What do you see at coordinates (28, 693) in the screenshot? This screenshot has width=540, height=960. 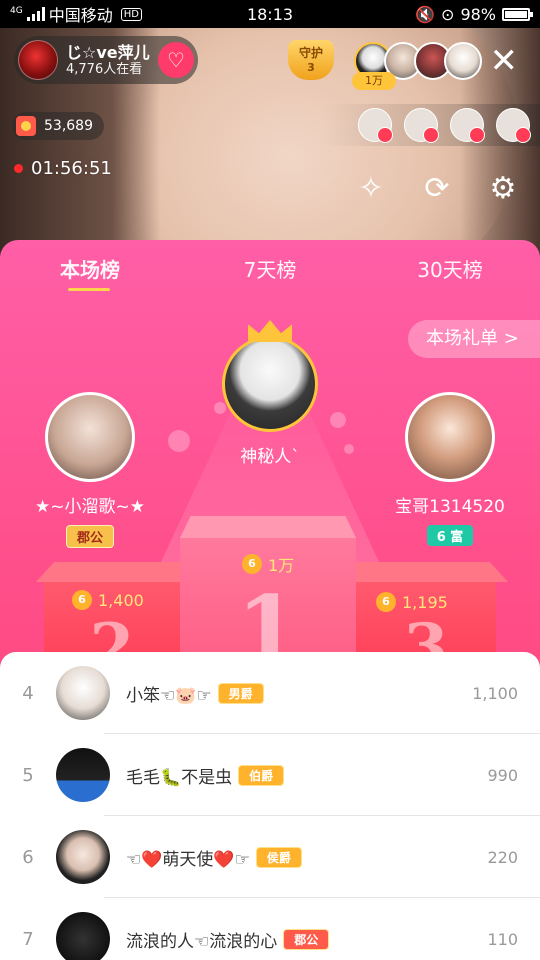 I see `rank-number: 4` at bounding box center [28, 693].